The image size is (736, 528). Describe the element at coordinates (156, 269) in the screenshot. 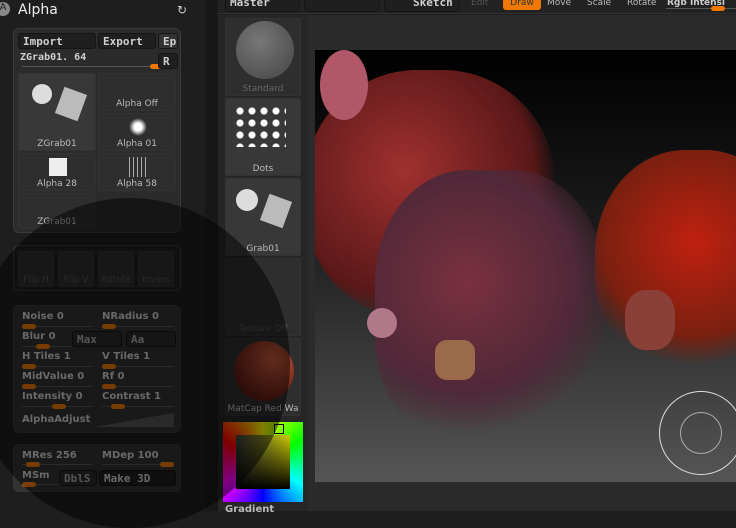

I see `invers-button: Invers` at that location.